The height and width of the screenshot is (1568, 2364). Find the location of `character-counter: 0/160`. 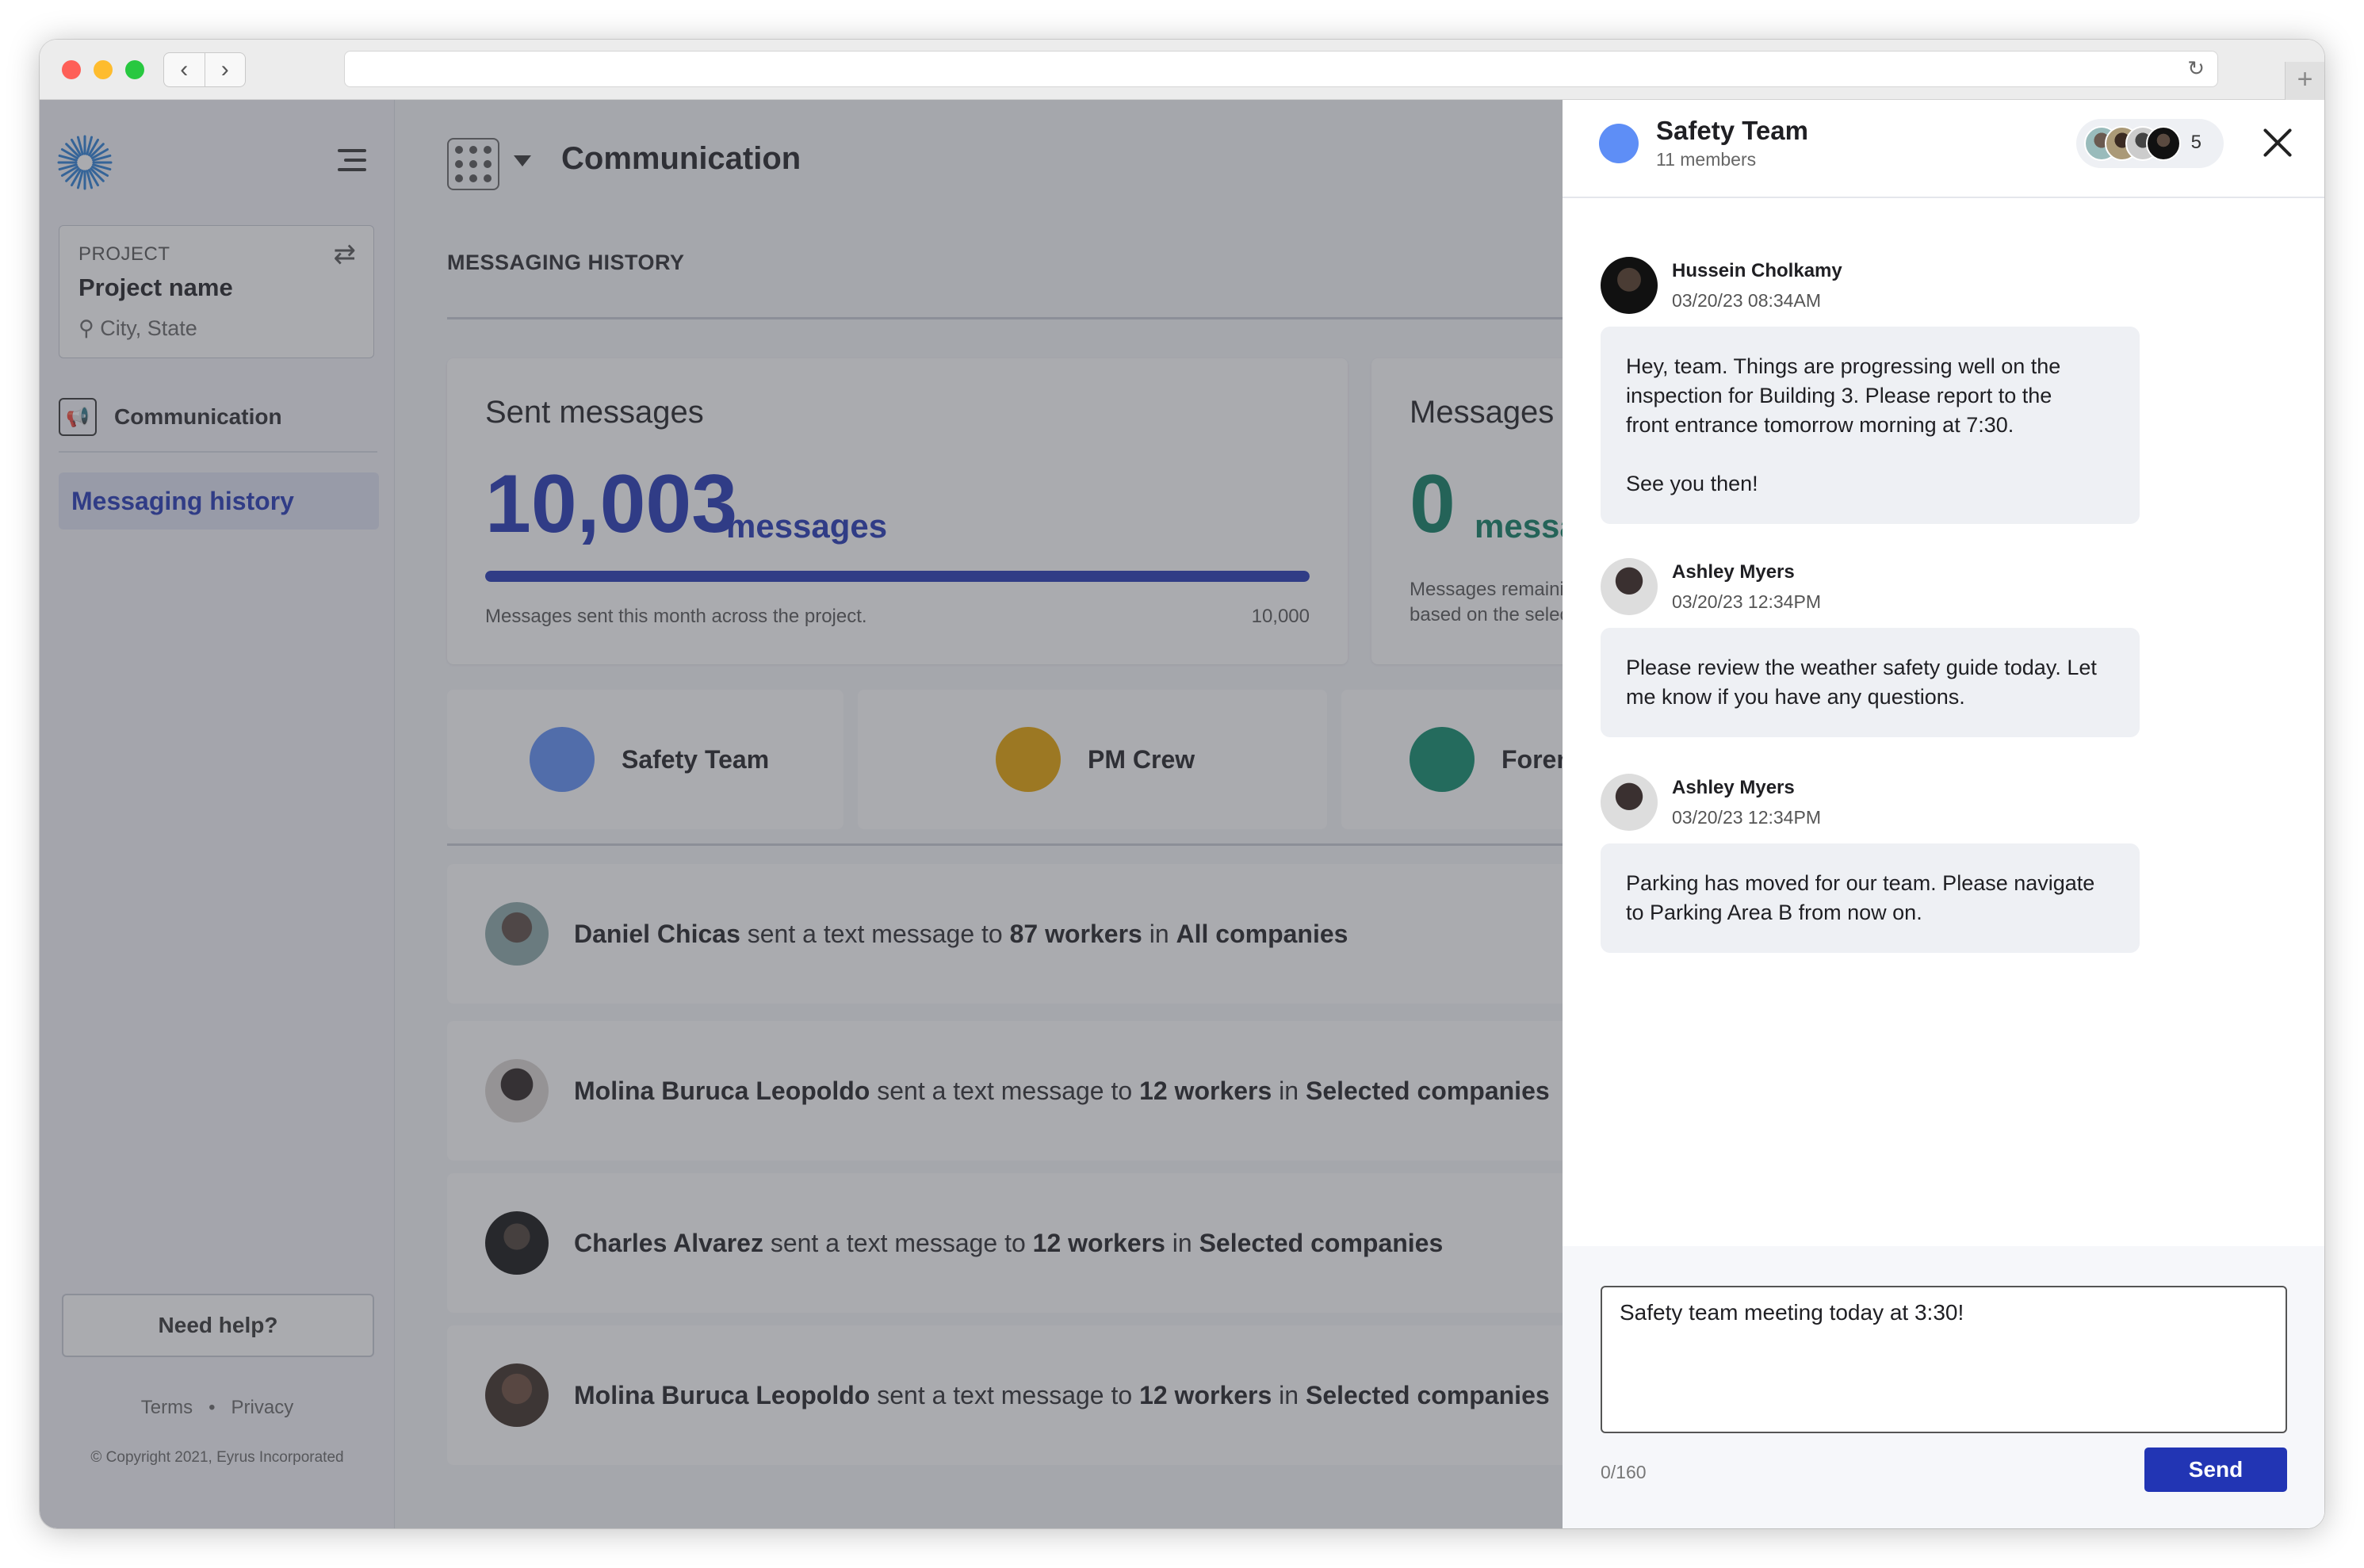

character-counter: 0/160 is located at coordinates (1624, 1472).